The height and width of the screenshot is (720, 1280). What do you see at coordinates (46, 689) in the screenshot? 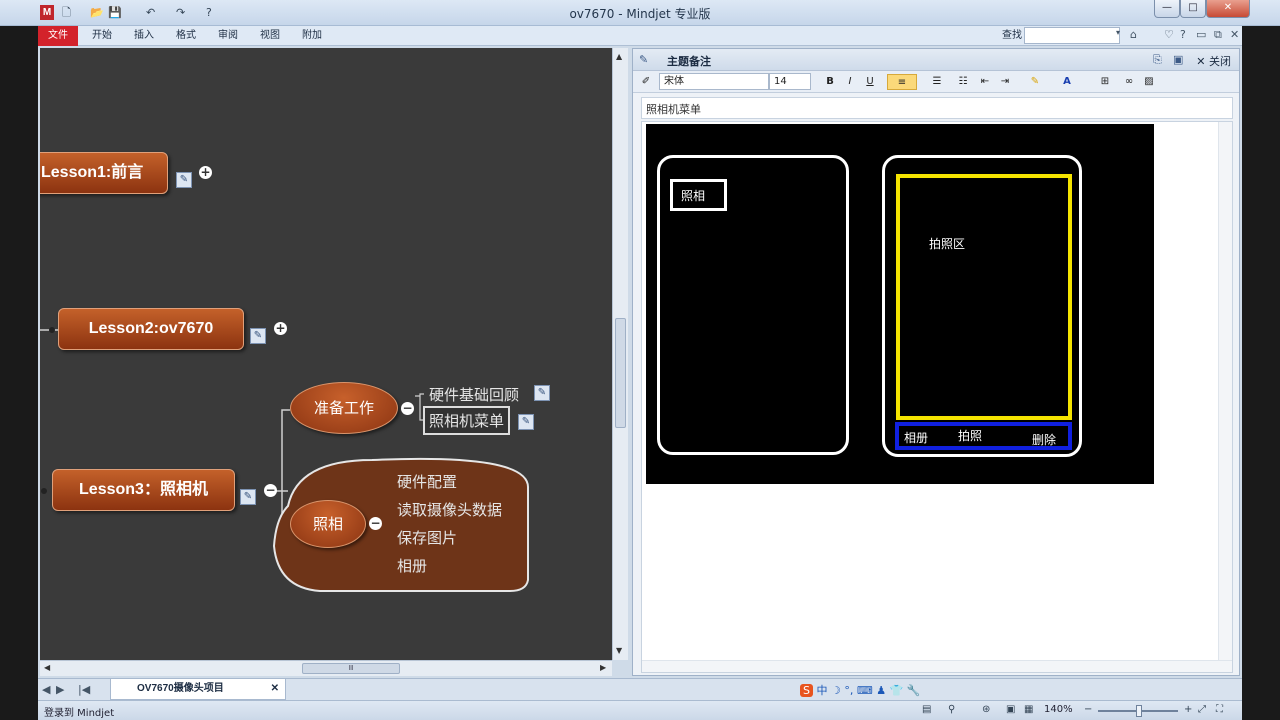
I see `tab-prev-icon: ◀` at bounding box center [46, 689].